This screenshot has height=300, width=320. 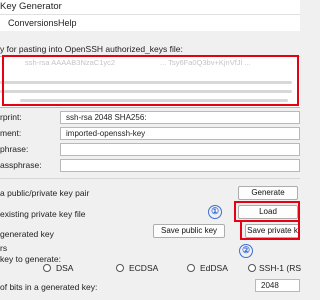 I want to click on bits-value: 2048, so click(x=270, y=285).